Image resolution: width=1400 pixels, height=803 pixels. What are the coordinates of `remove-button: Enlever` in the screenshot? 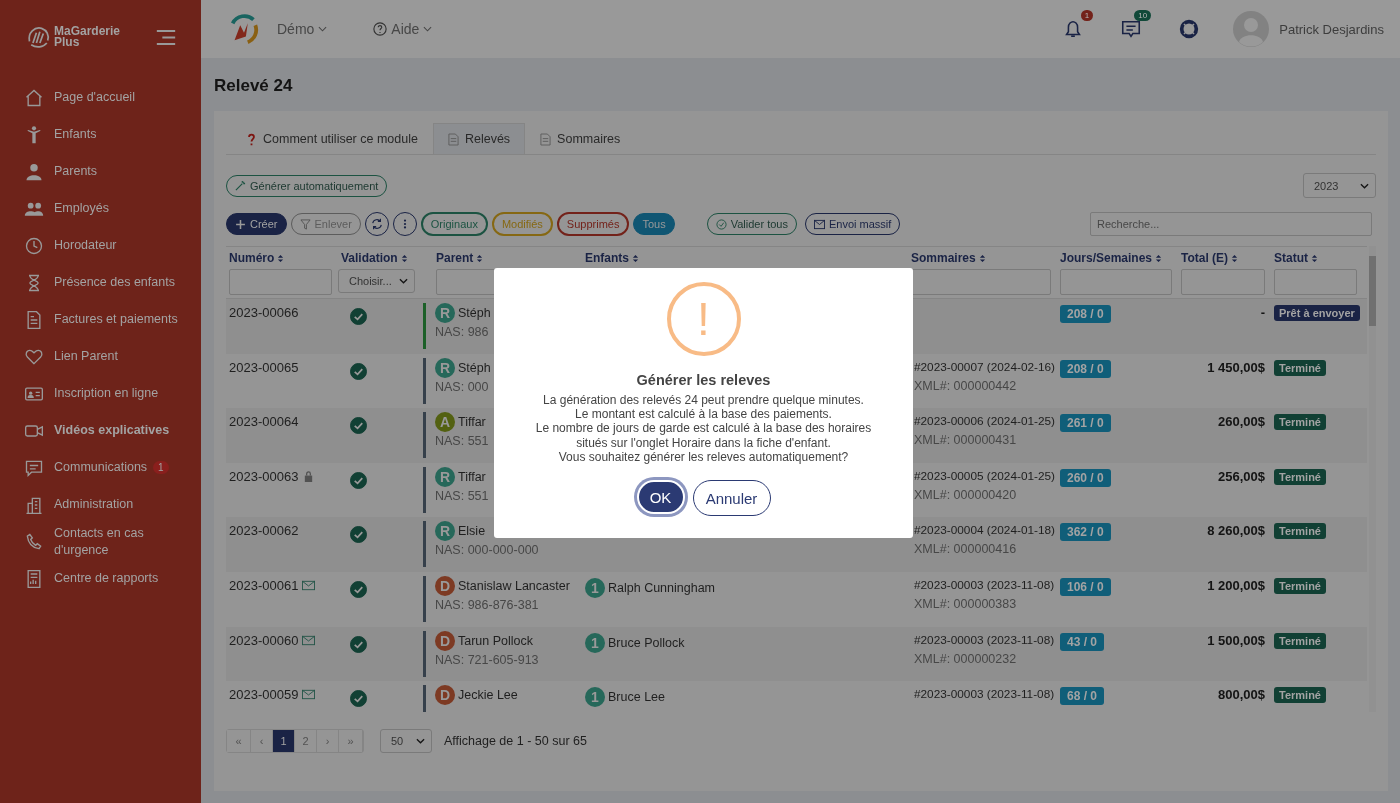 It's located at (325, 224).